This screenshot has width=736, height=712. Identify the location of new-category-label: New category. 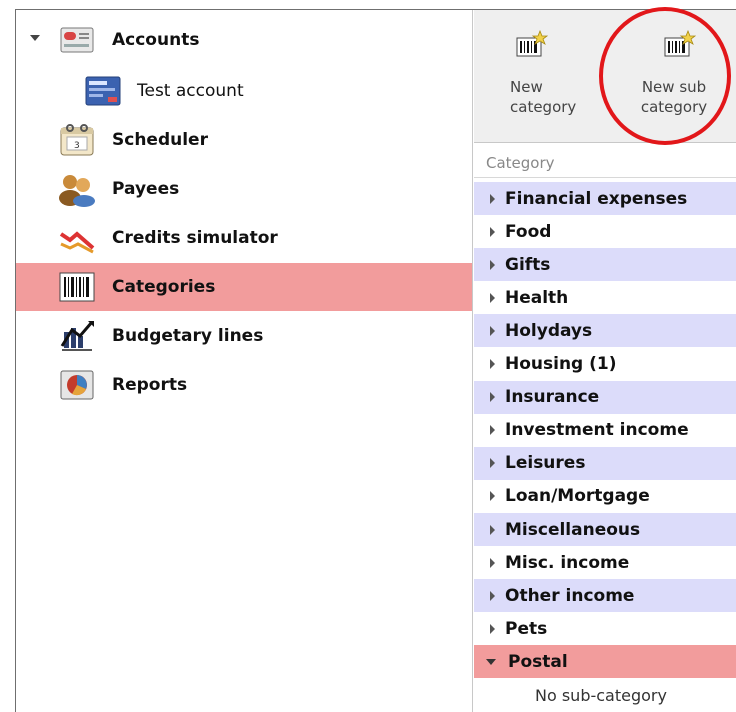
(525, 97).